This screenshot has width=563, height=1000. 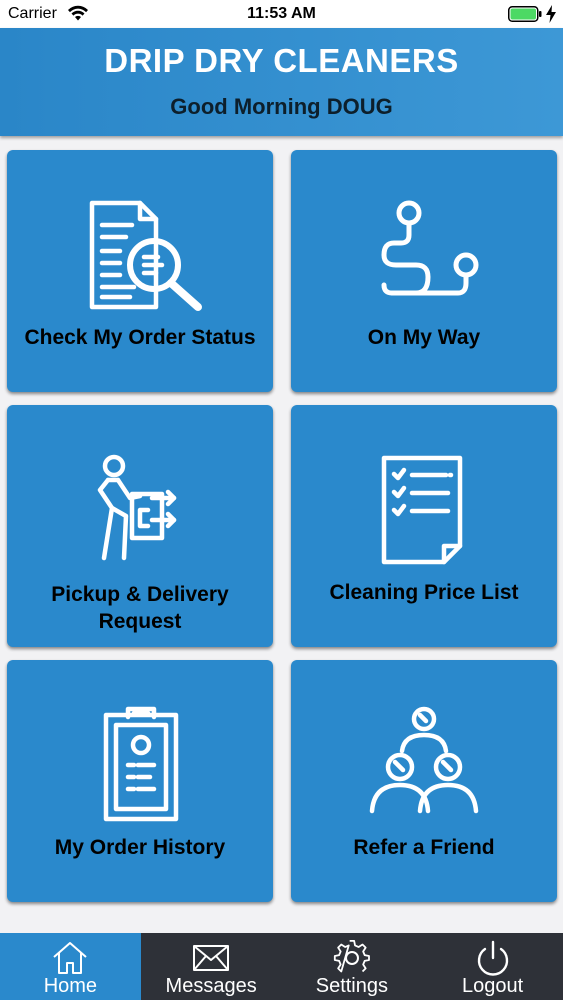 I want to click on home-icon, so click(x=70, y=958).